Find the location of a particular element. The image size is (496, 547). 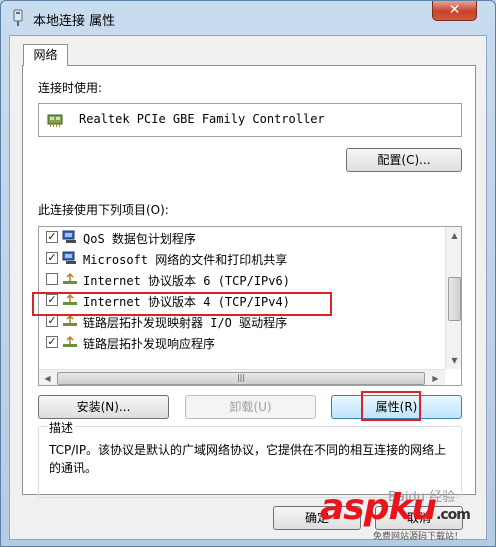

title-bar: 本地连接 属性 ✕ is located at coordinates (248, 18).